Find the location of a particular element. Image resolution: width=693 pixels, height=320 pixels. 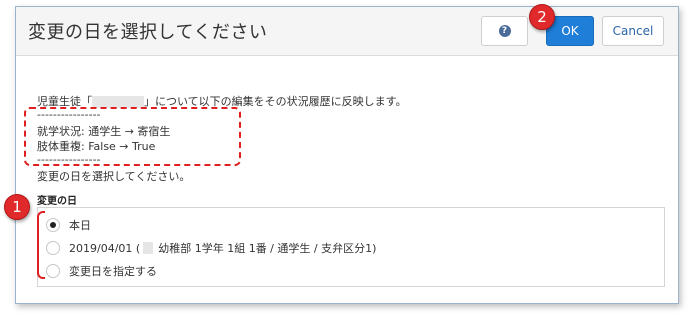

dialog-title: 変更の日を選択してください is located at coordinates (148, 32).